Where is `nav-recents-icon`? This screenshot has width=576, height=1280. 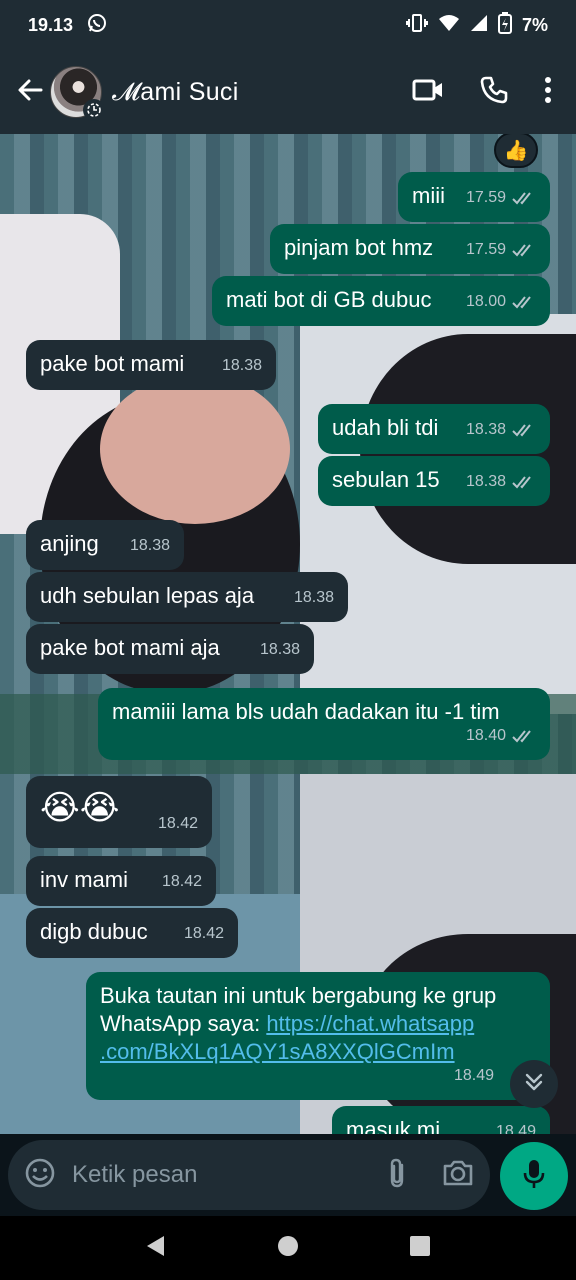
nav-recents-icon is located at coordinates (420, 1248).